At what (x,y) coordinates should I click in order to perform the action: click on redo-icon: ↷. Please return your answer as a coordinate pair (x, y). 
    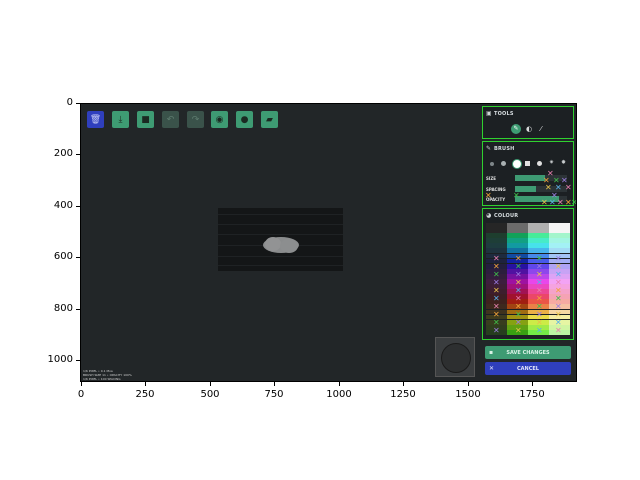
    Looking at the image, I should click on (195, 119).